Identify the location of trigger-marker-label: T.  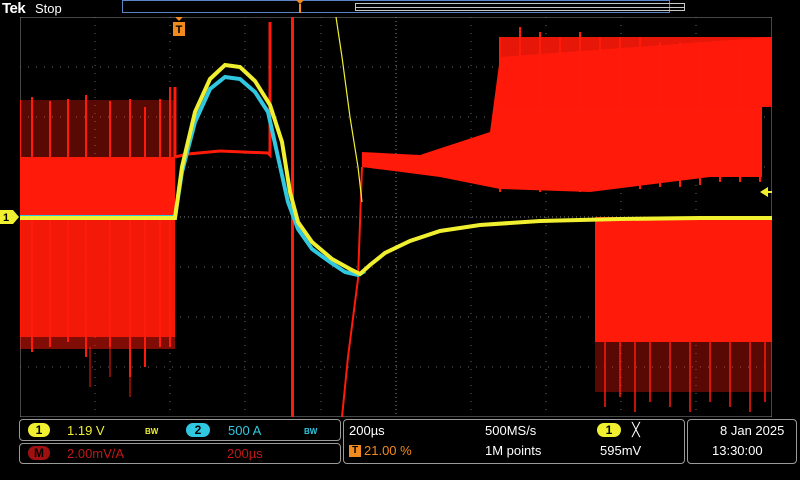
(179, 30).